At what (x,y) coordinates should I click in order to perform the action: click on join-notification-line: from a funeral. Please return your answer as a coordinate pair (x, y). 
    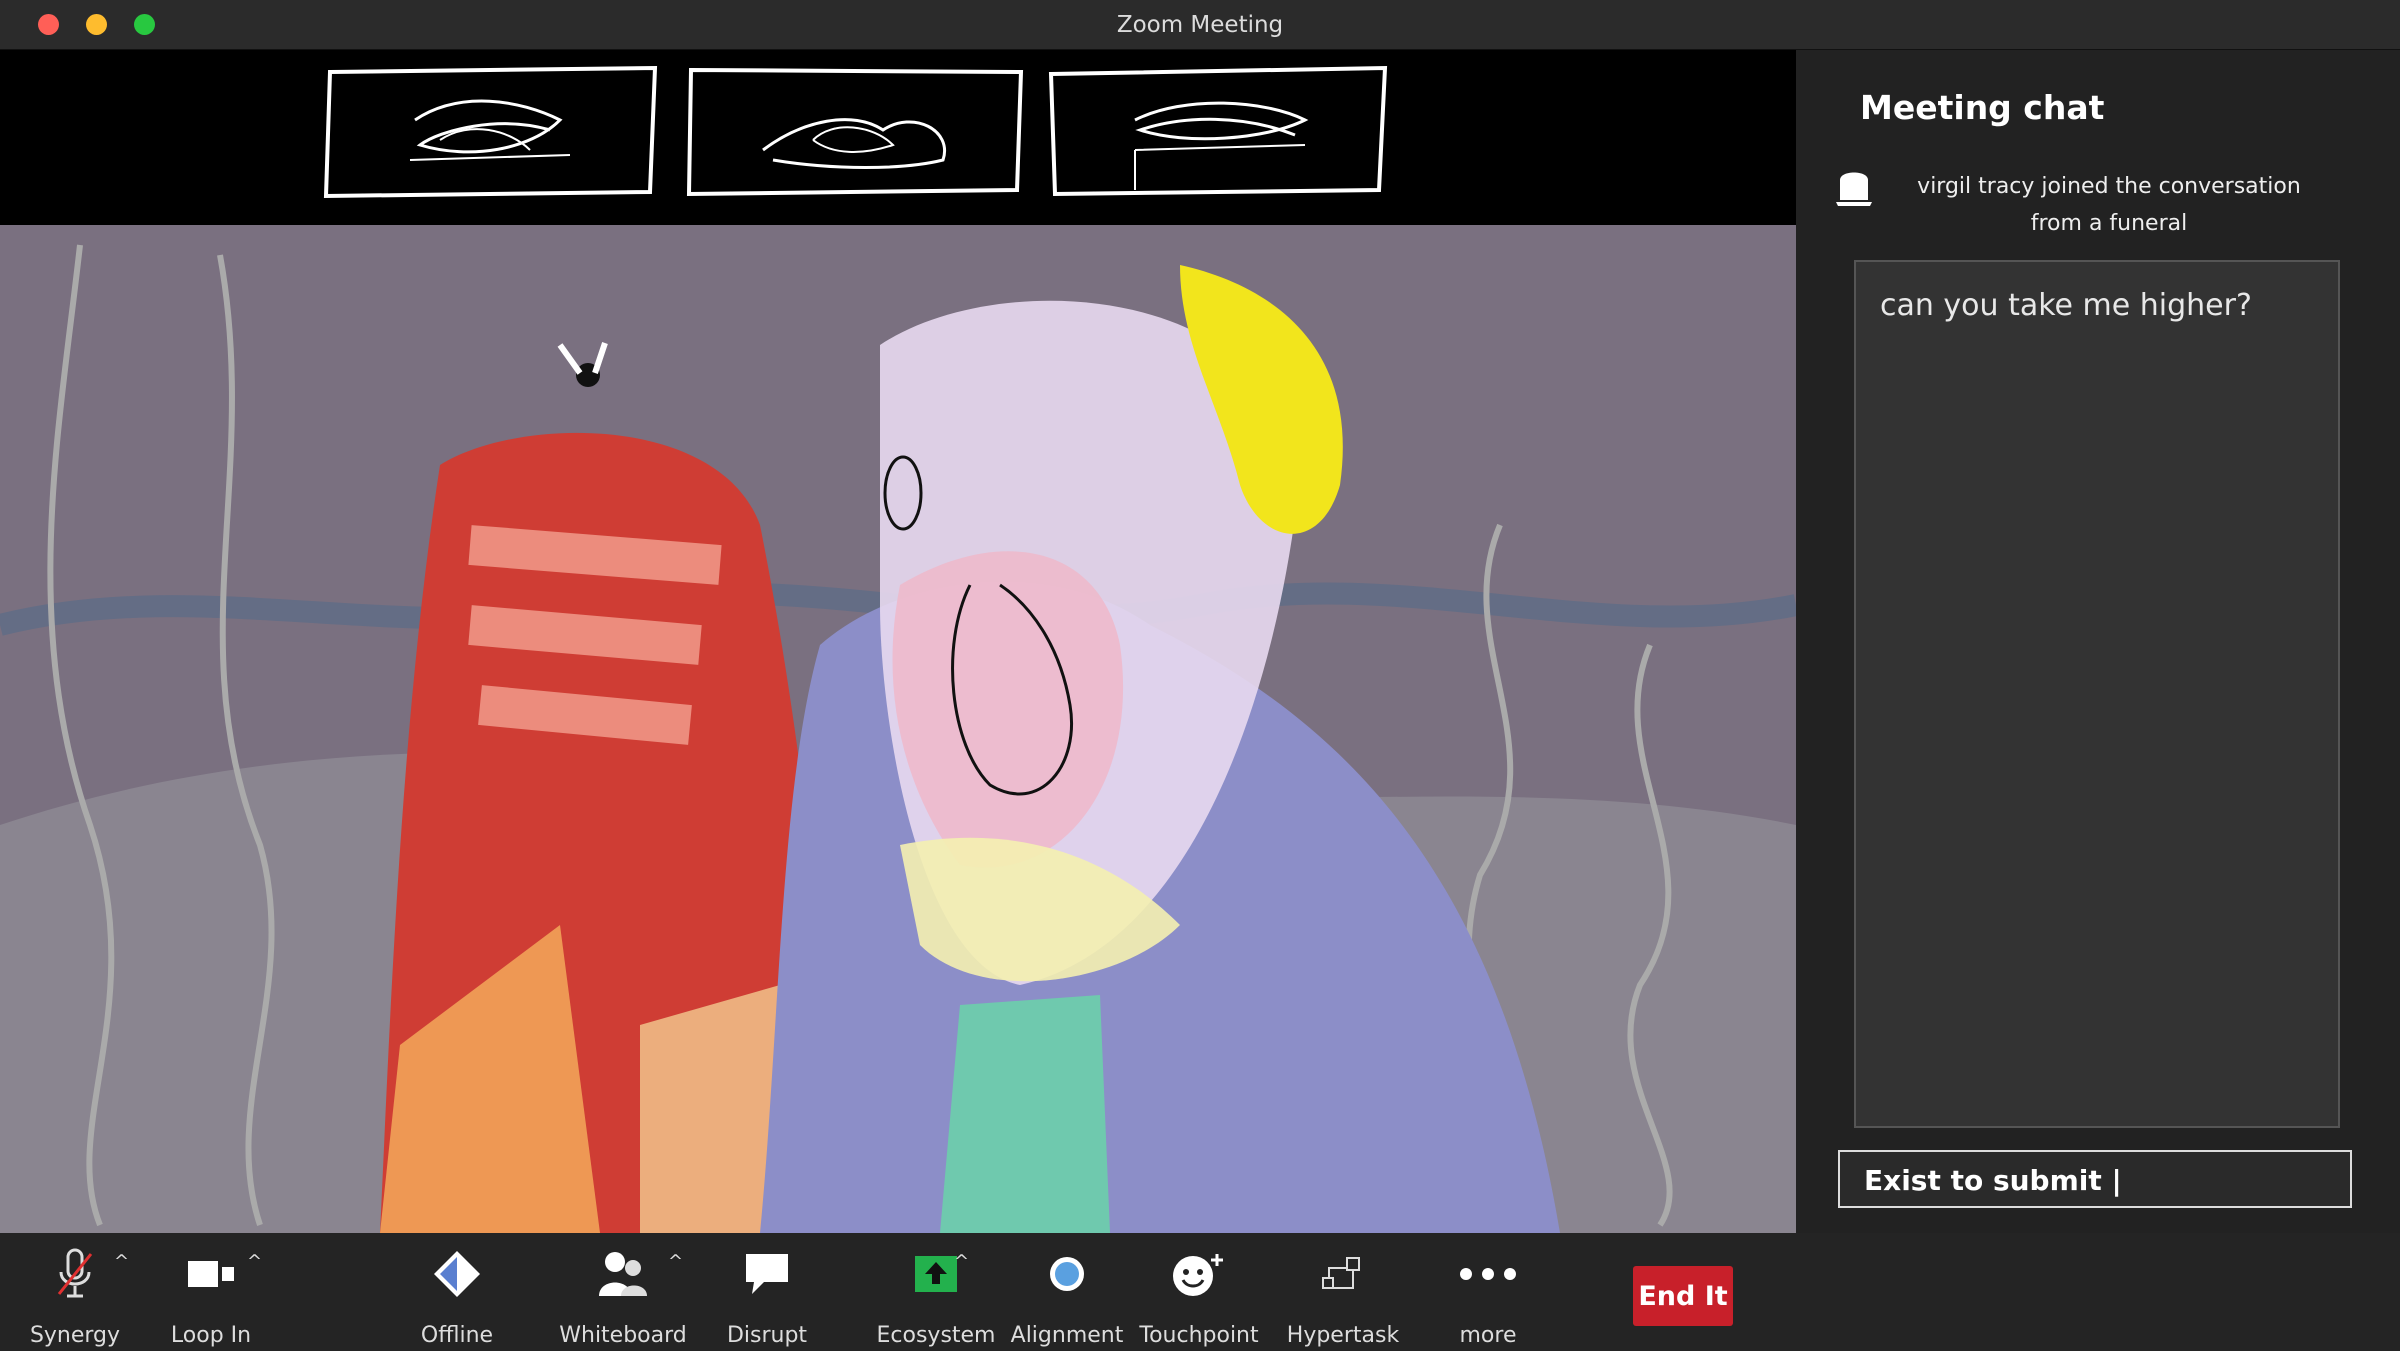
    Looking at the image, I should click on (2109, 223).